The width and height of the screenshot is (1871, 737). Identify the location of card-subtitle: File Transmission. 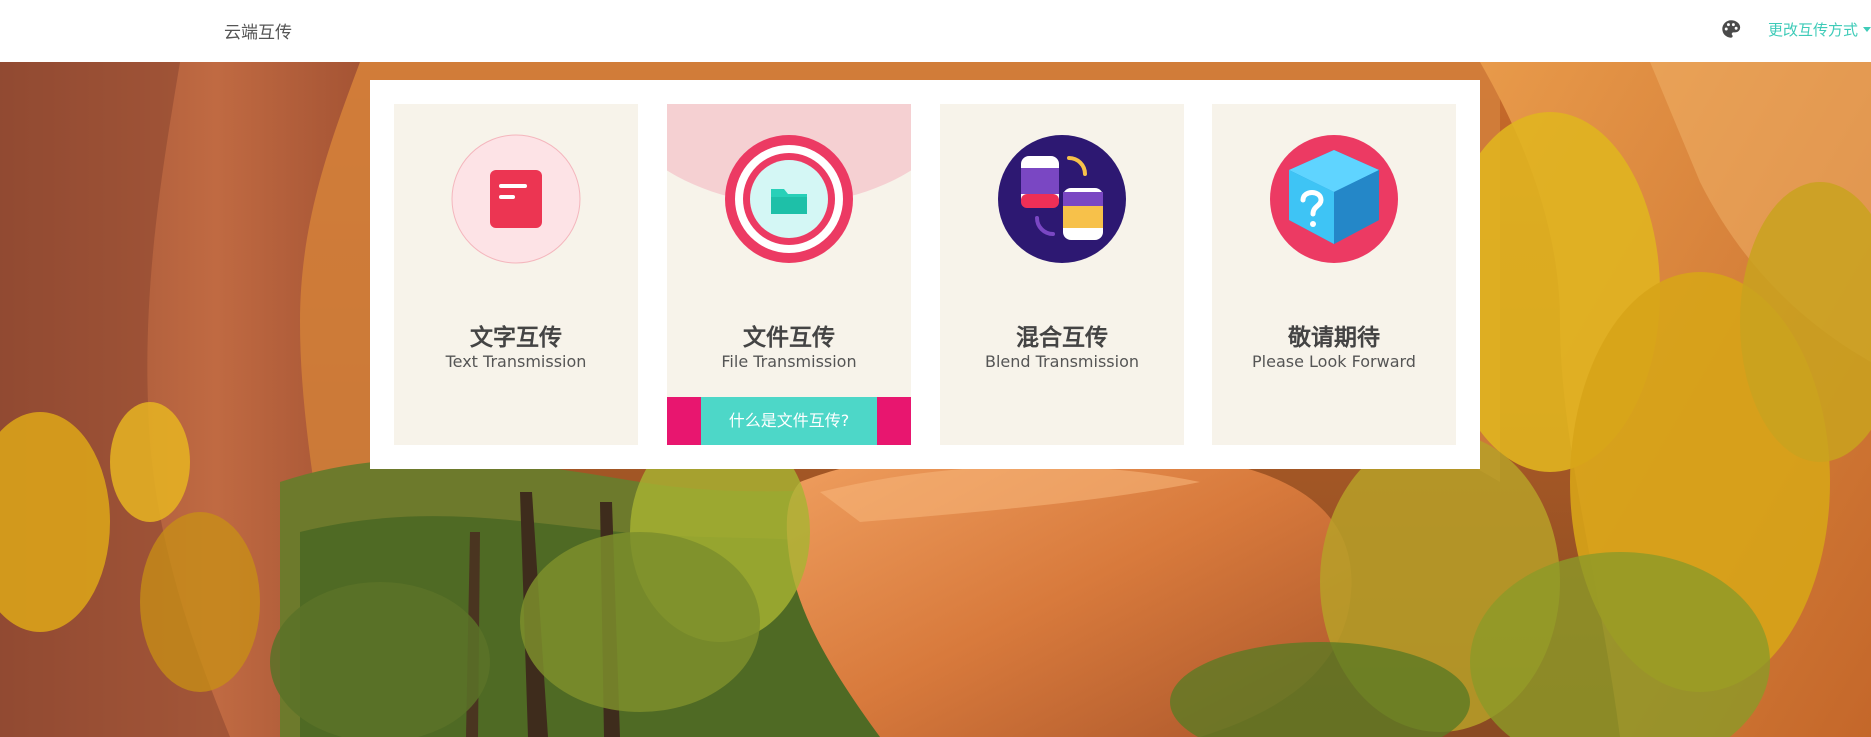
(789, 361).